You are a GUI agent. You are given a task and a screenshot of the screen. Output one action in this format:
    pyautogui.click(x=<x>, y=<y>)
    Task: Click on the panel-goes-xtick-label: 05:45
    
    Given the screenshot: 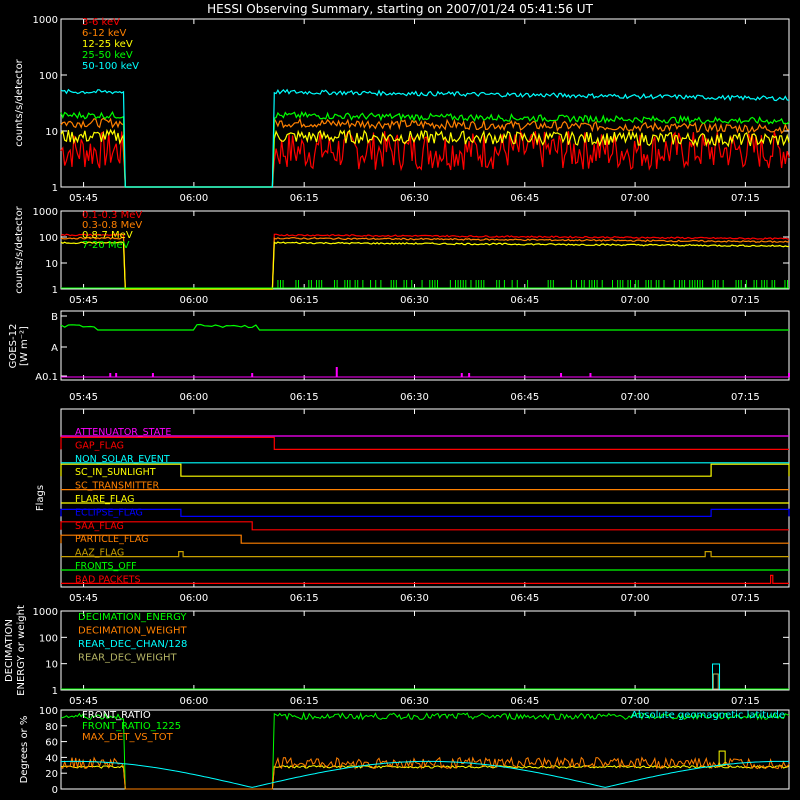 What is the action you would take?
    pyautogui.click(x=83, y=397)
    